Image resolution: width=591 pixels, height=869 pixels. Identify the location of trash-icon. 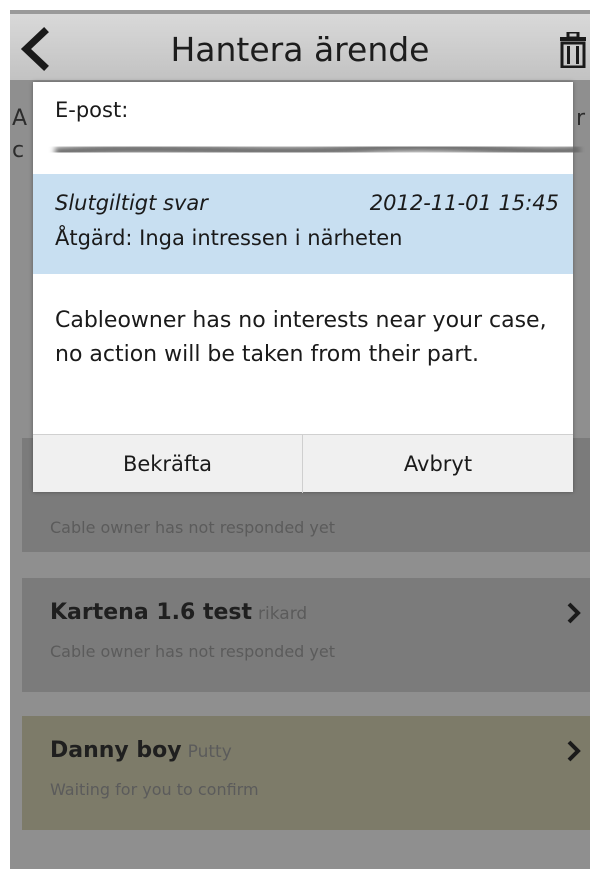
(573, 50).